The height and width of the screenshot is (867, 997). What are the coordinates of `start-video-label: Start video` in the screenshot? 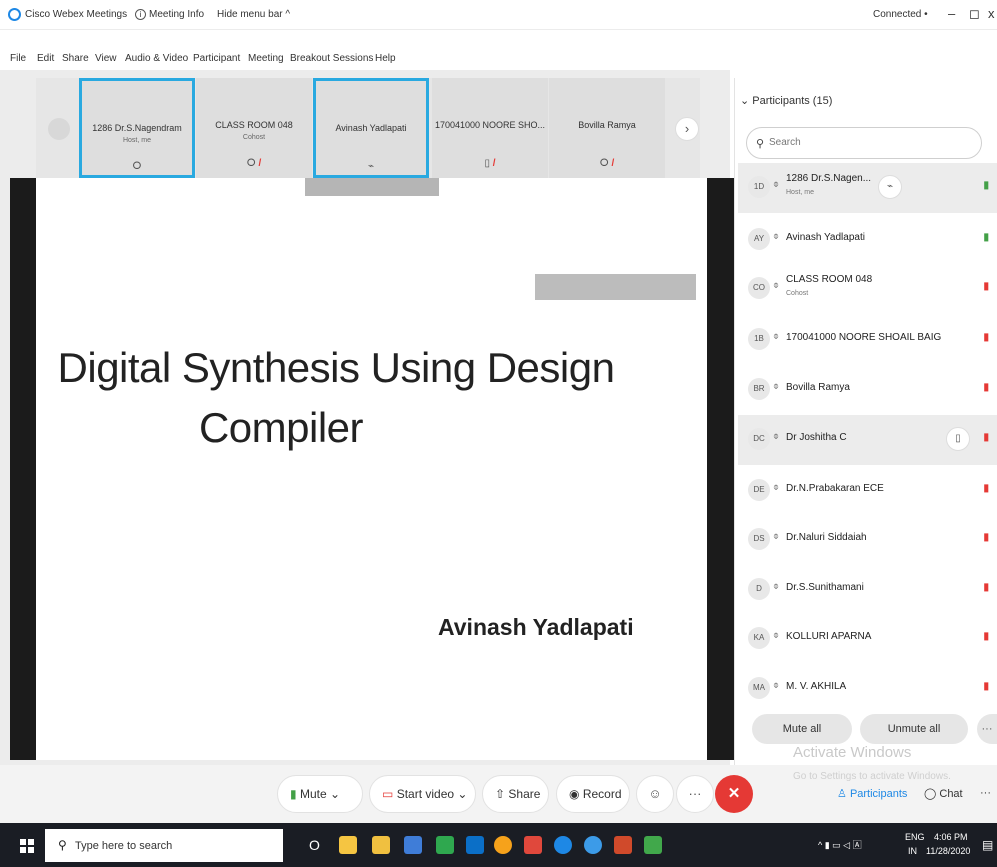 It's located at (425, 794).